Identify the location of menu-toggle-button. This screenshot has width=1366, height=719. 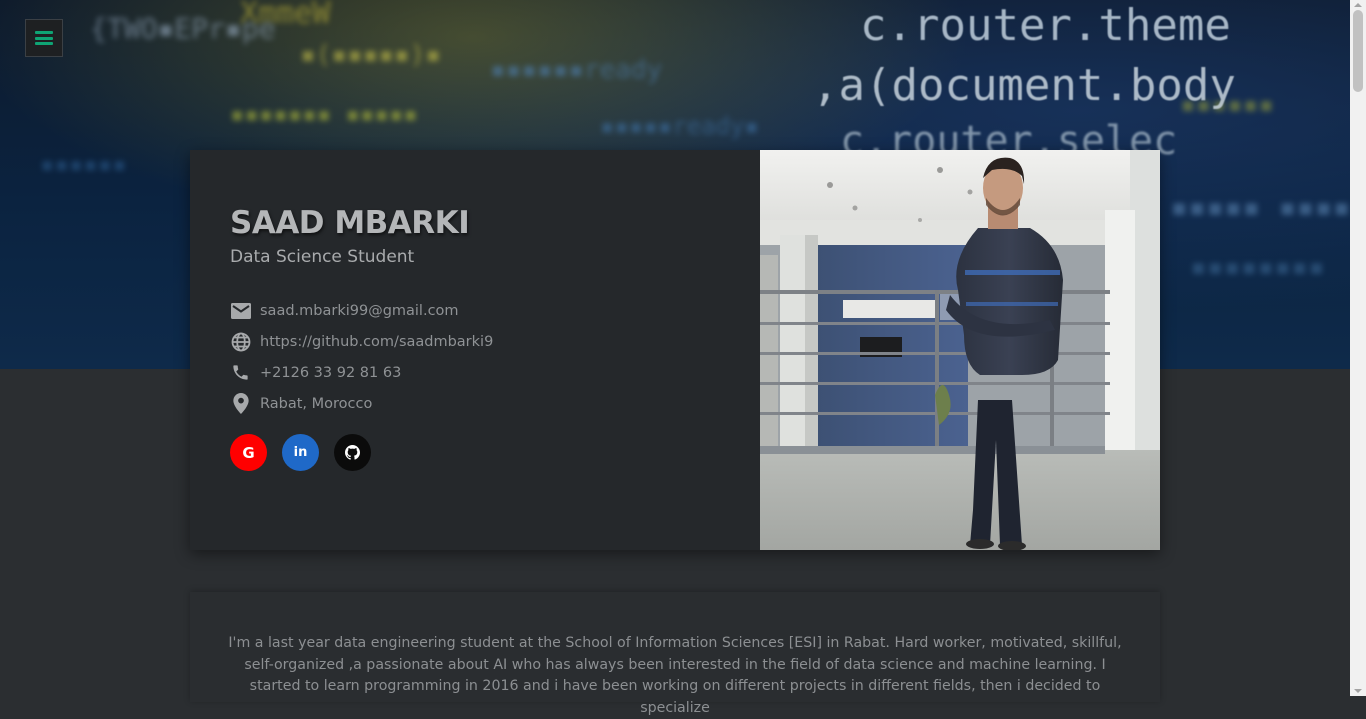
(44, 38).